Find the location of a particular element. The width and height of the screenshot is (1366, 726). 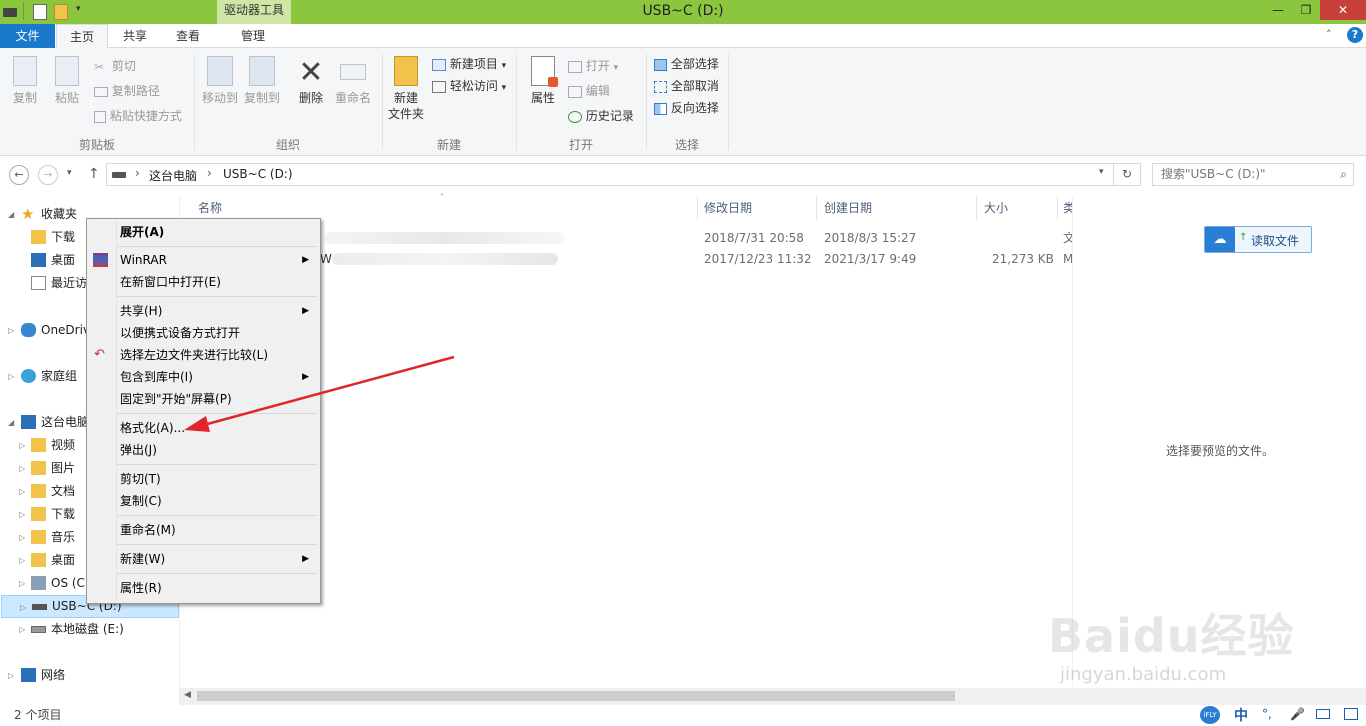

properties-label: 属性 is located at coordinates (542, 98).